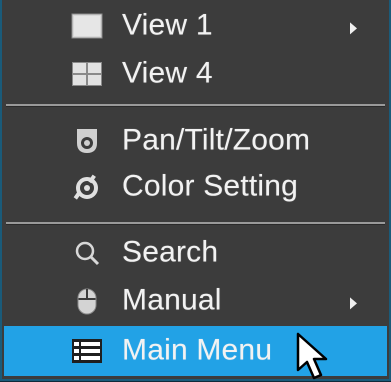 Image resolution: width=391 pixels, height=382 pixels. What do you see at coordinates (87, 26) in the screenshot?
I see `single-view-icon` at bounding box center [87, 26].